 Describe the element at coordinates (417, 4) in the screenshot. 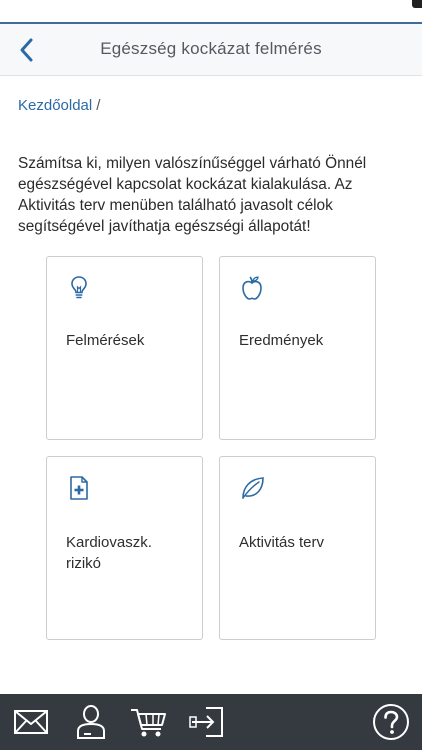

I see `battery-icon` at that location.